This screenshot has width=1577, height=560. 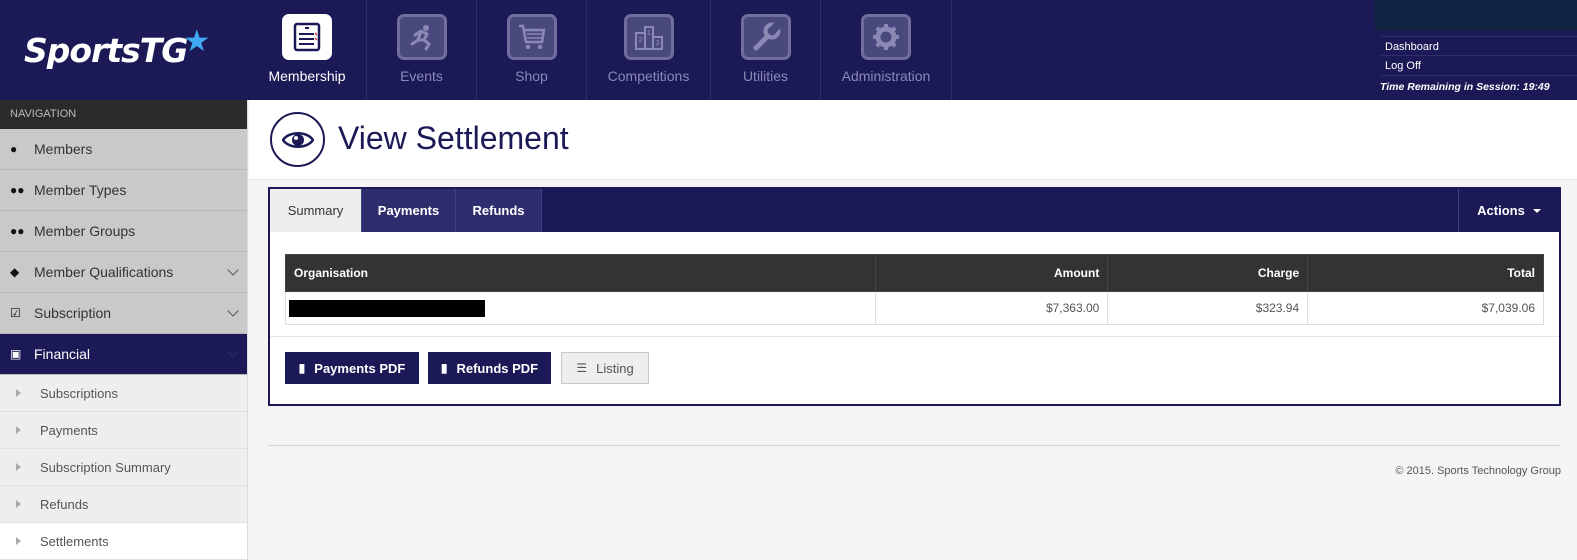 I want to click on topnav-label: Events, so click(x=421, y=76).